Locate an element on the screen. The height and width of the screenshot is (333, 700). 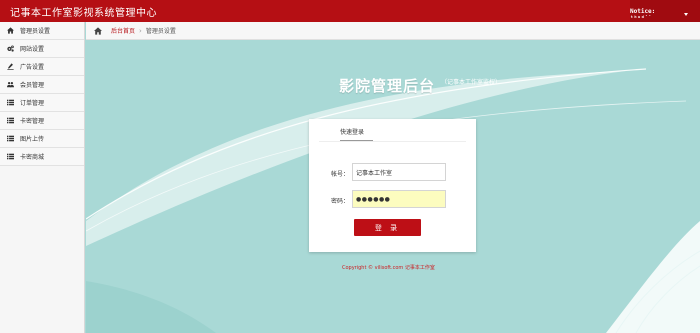
tab-divider is located at coordinates (392, 141).